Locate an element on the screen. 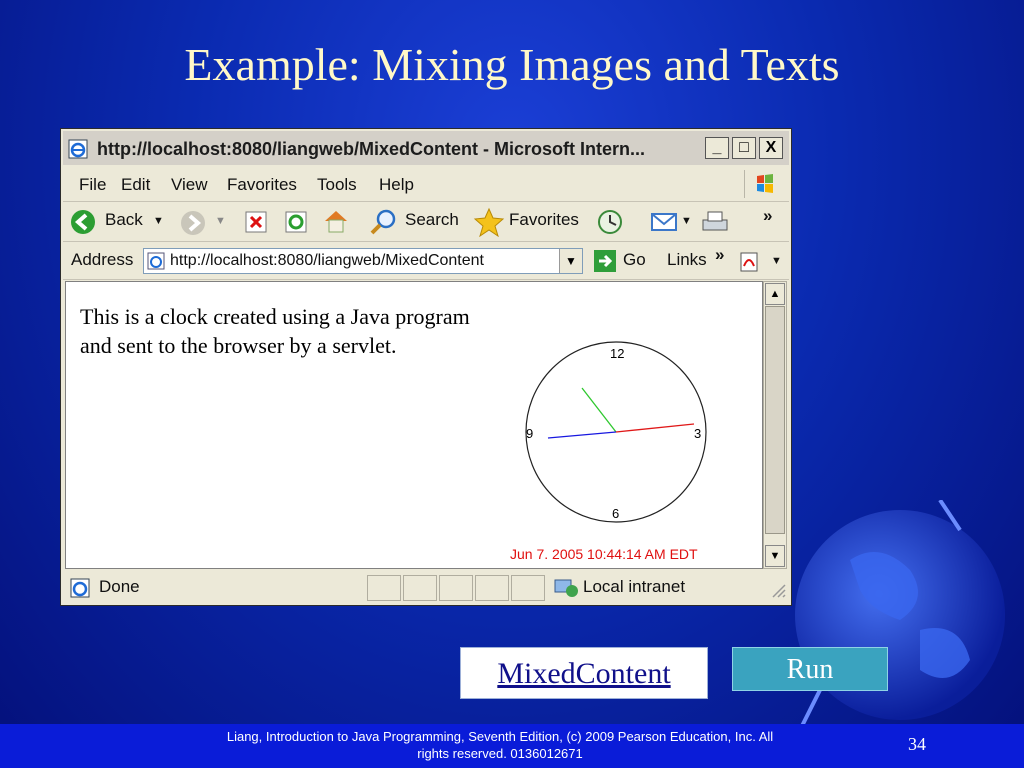 This screenshot has width=1024, height=768. status-text: Done is located at coordinates (119, 586).